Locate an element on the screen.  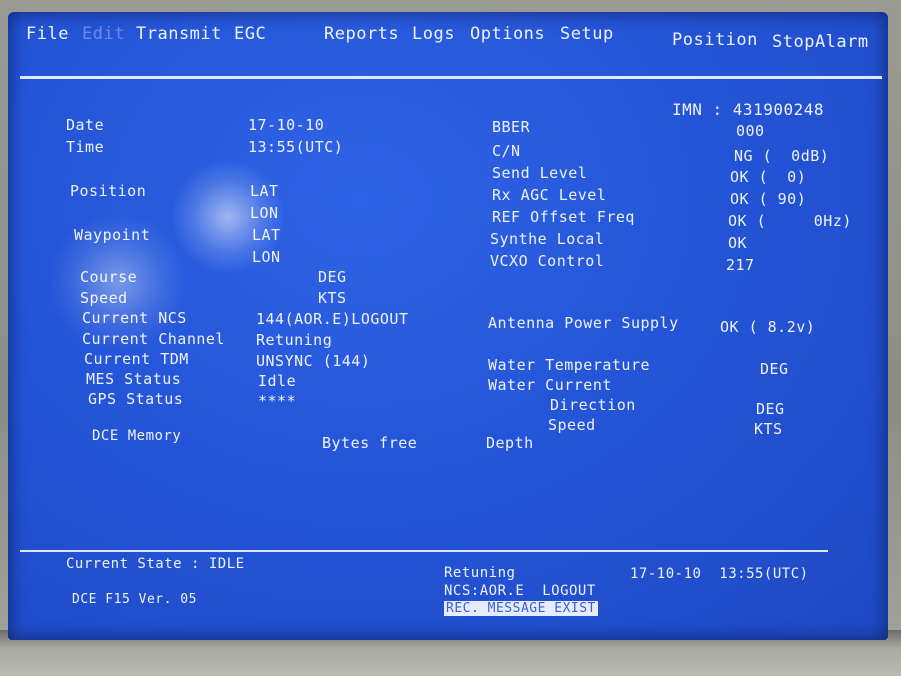
waypoint-lon: LON is located at coordinates (266, 257).